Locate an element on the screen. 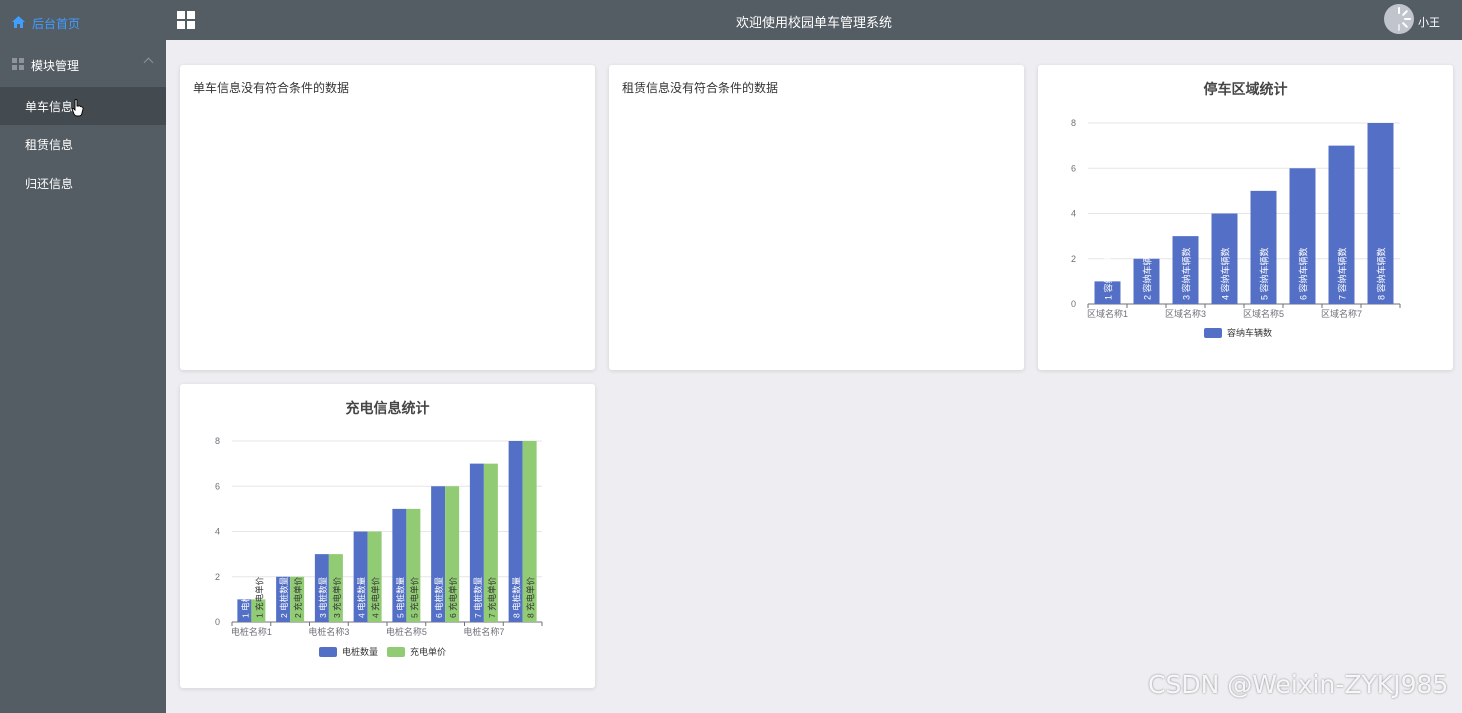 The image size is (1462, 713). sidebar-item-label: 后台首页 is located at coordinates (56, 23).